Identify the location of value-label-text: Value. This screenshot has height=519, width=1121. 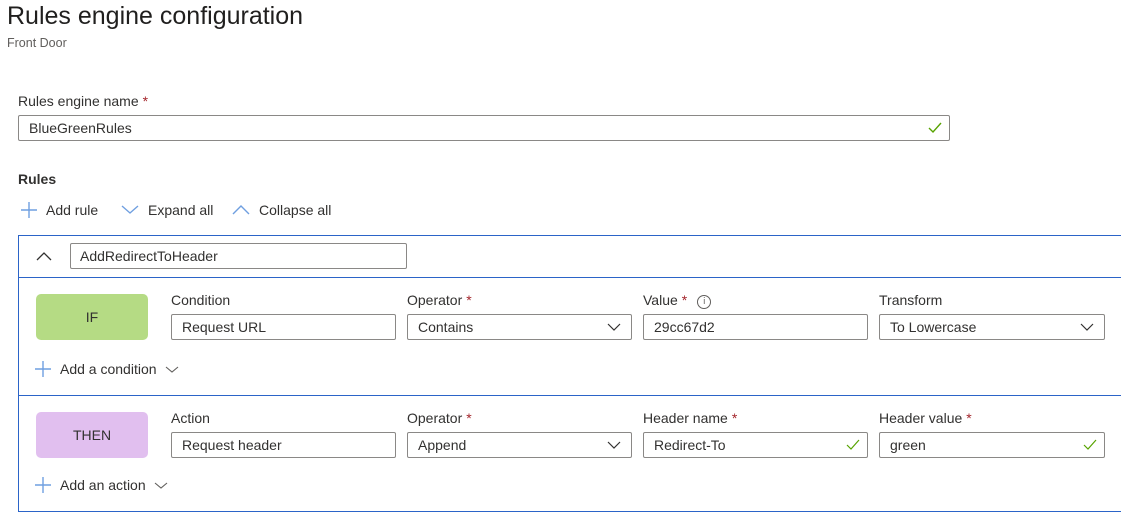
(660, 300).